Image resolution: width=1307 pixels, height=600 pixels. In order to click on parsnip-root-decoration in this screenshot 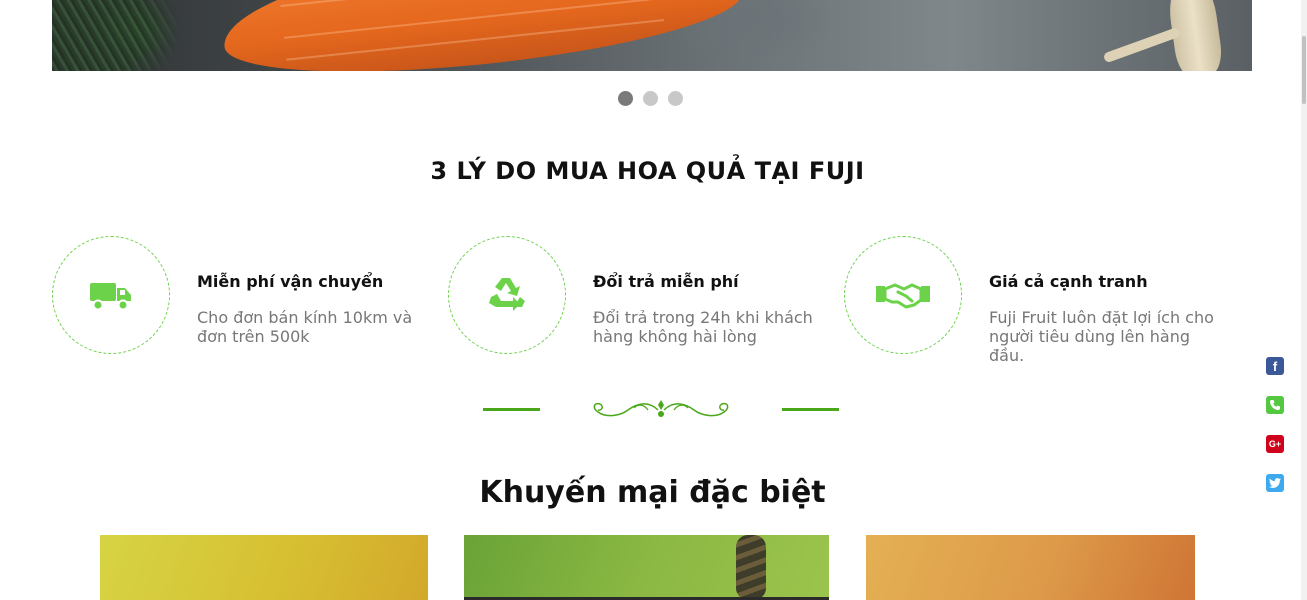, I will do `click(1142, 45)`.